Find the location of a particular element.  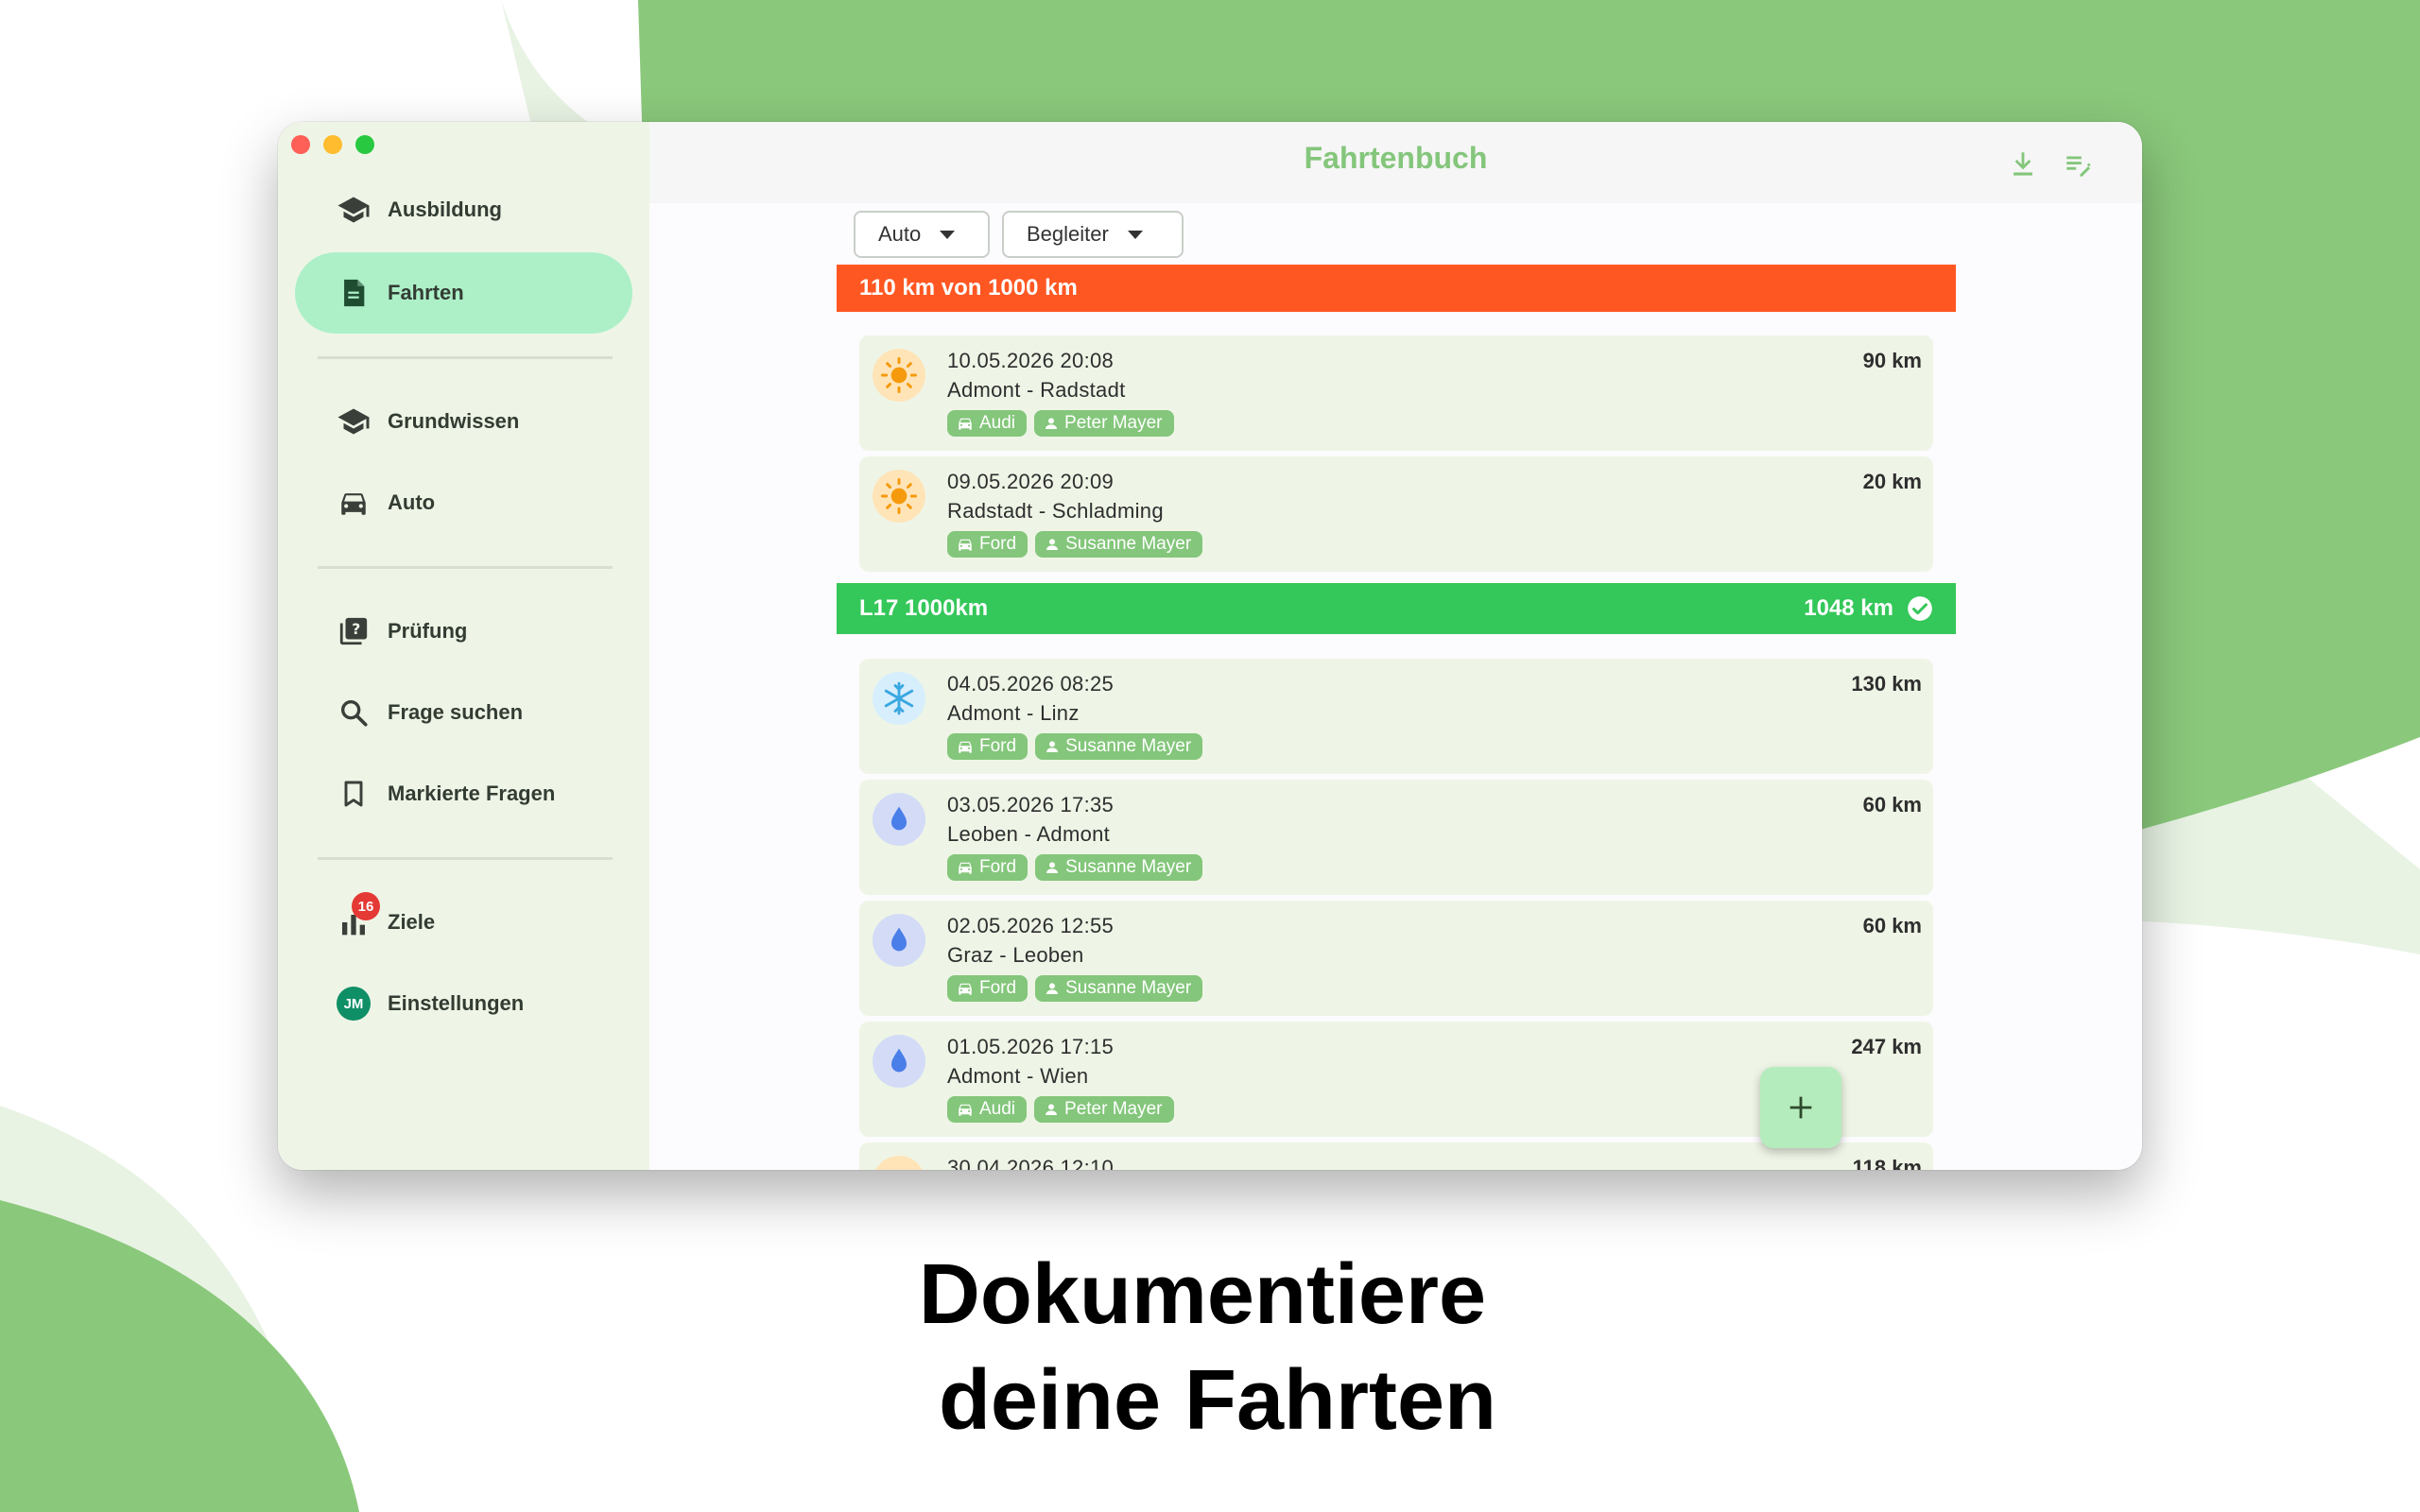

maximize-window-button is located at coordinates (364, 144).